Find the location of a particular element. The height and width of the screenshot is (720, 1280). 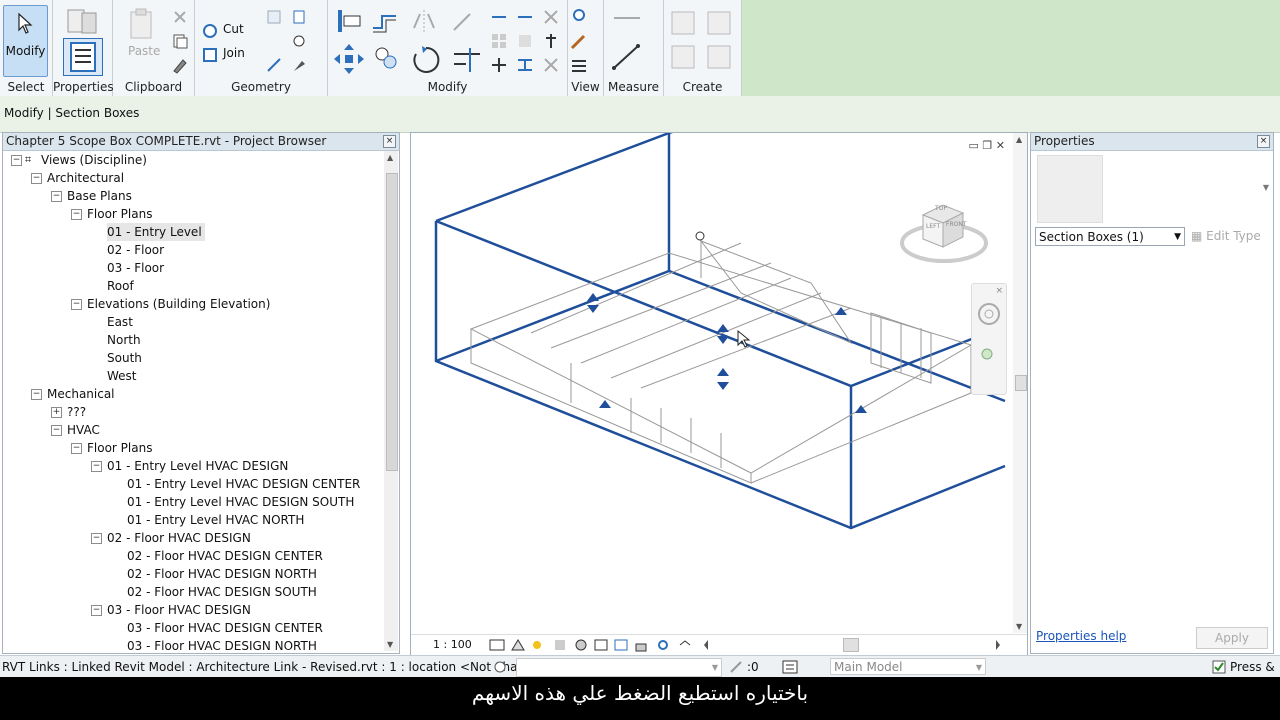

align-icon is located at coordinates (349, 22).